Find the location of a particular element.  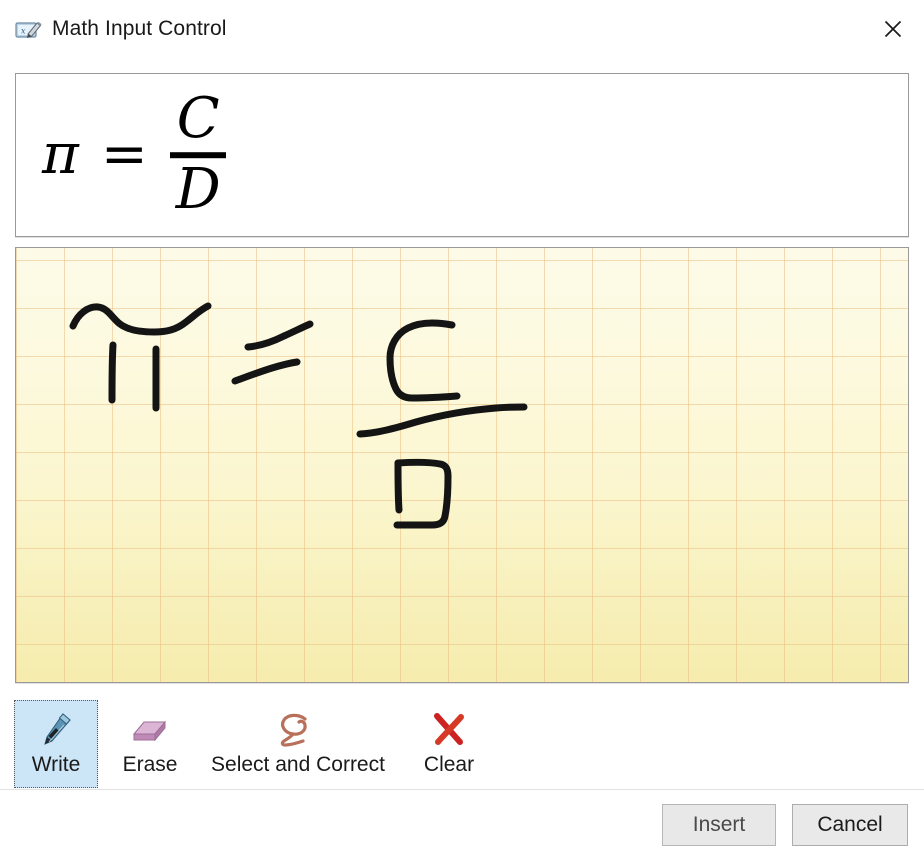

tool-select-and-correct-button: Select and Correct is located at coordinates (298, 744).